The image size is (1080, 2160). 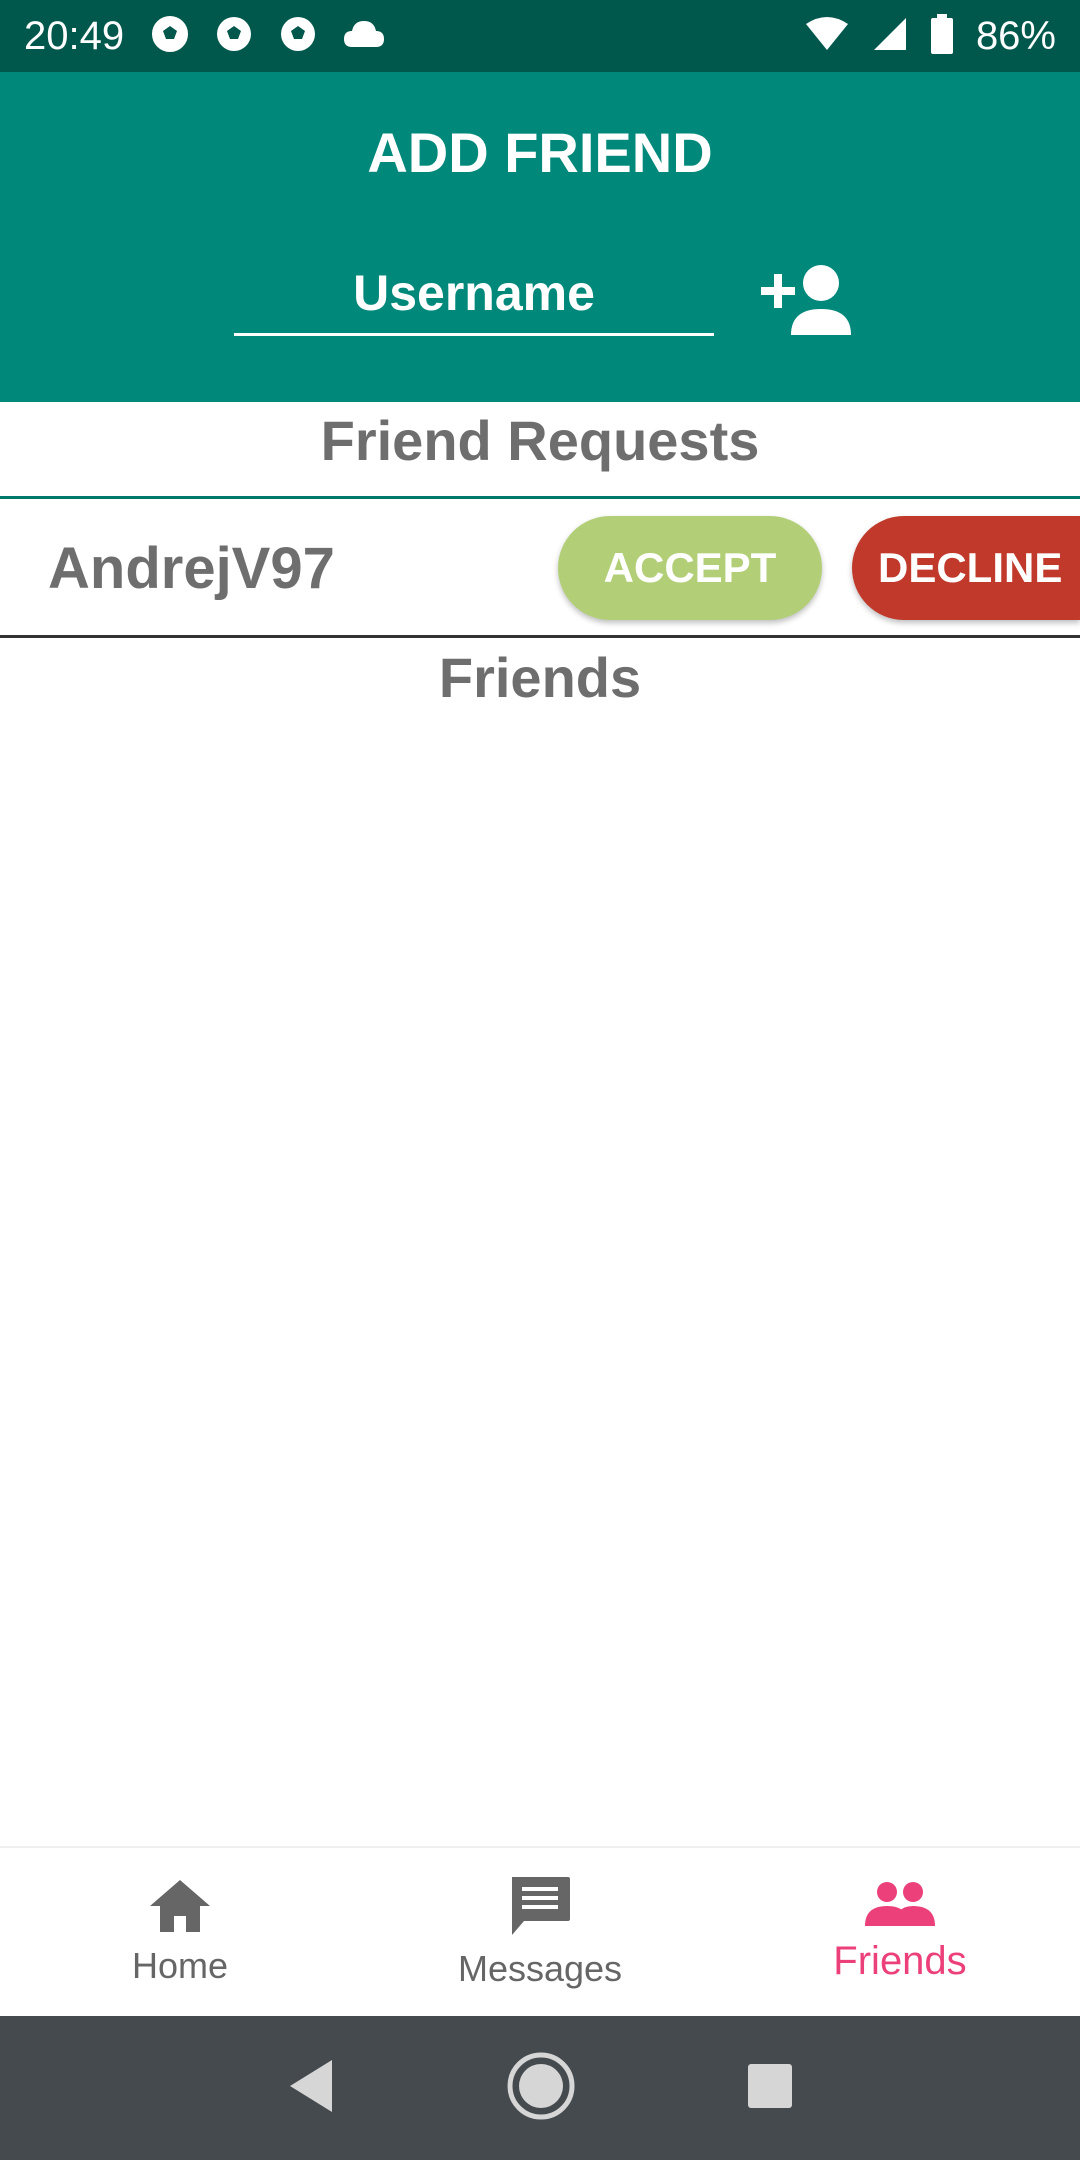 I want to click on nav-item-home: Home, so click(x=180, y=1932).